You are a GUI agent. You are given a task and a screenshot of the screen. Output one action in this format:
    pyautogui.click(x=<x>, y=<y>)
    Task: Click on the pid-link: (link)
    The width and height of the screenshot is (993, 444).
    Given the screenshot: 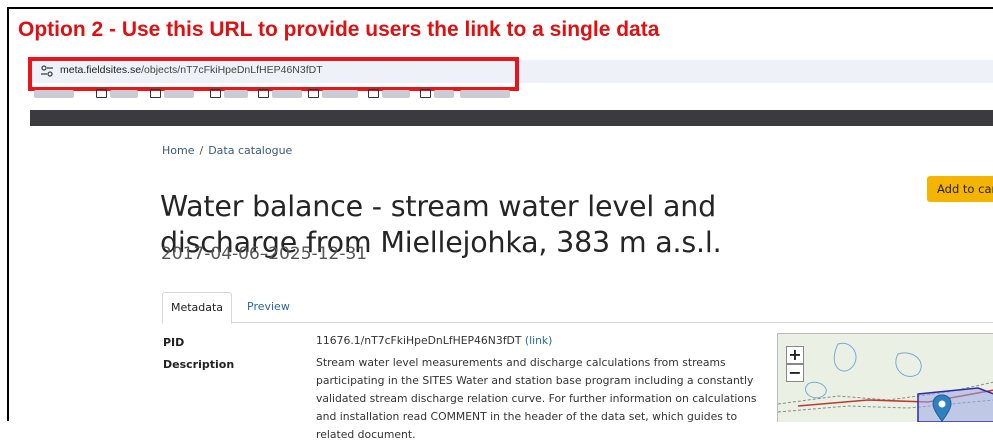 What is the action you would take?
    pyautogui.click(x=539, y=340)
    